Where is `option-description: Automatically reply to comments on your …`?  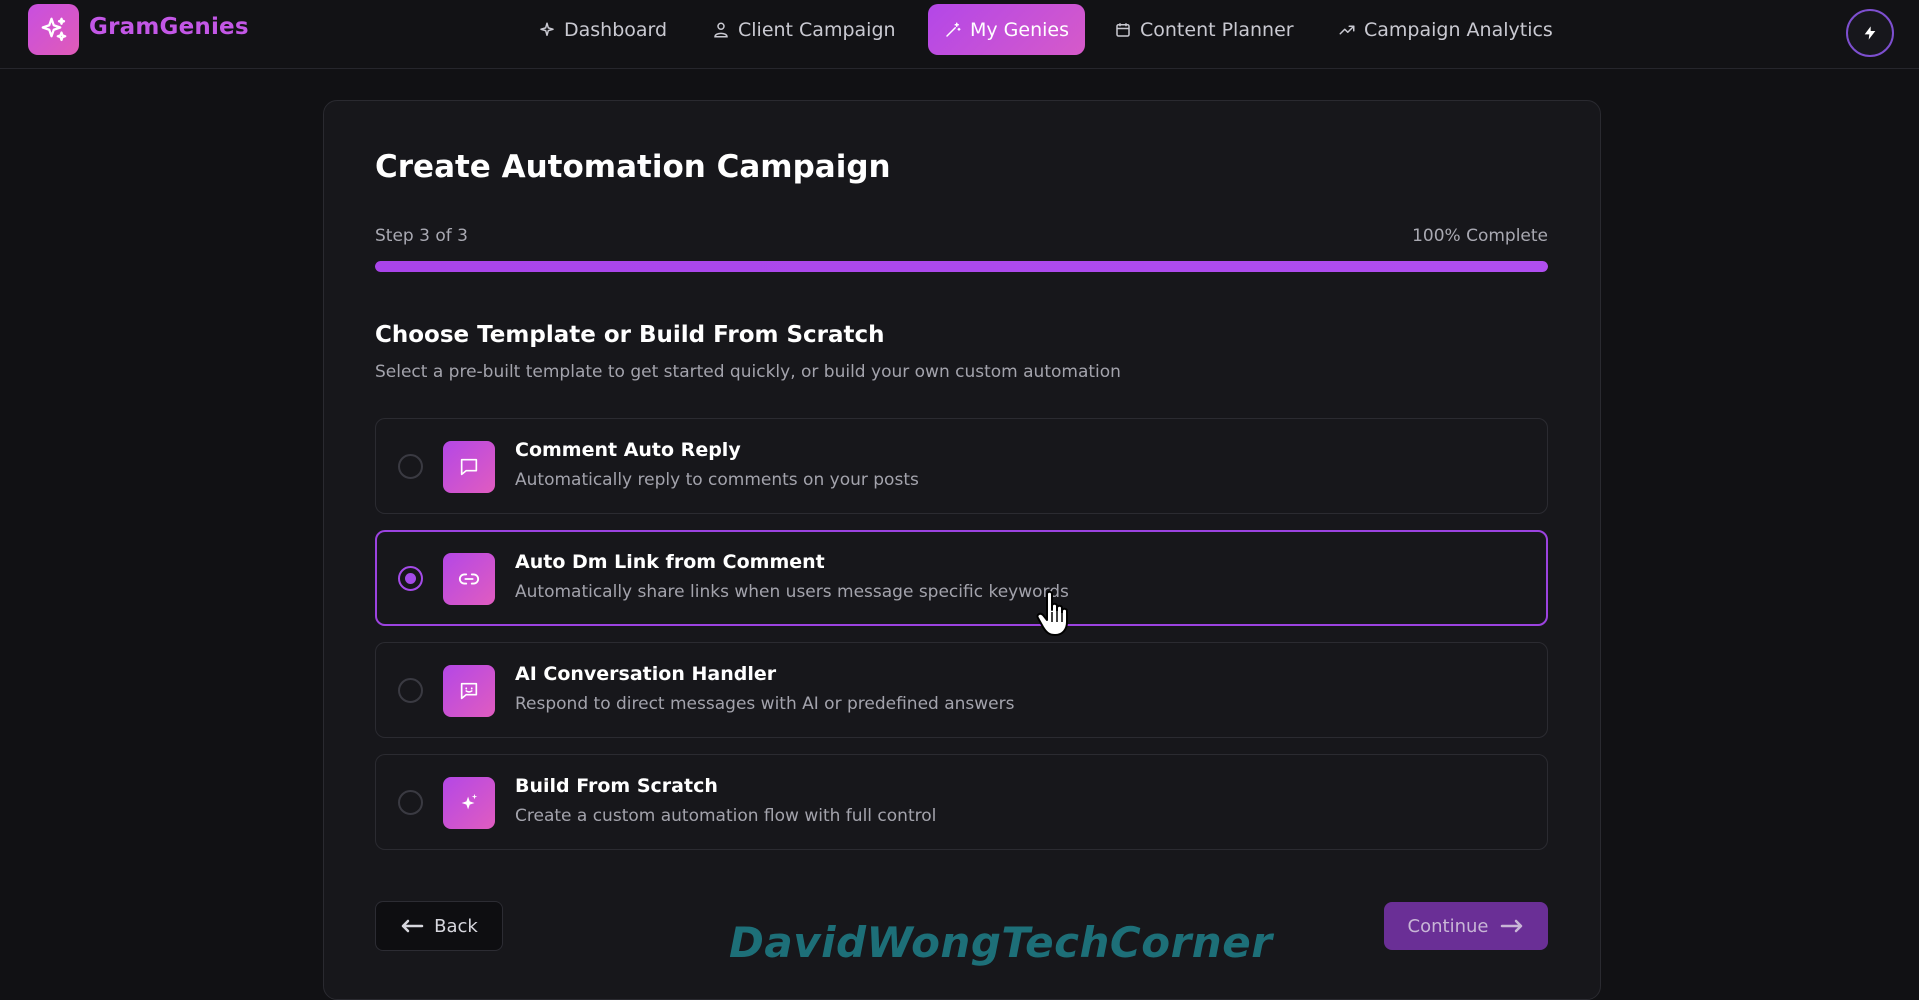
option-description: Automatically reply to comments on your … is located at coordinates (717, 480).